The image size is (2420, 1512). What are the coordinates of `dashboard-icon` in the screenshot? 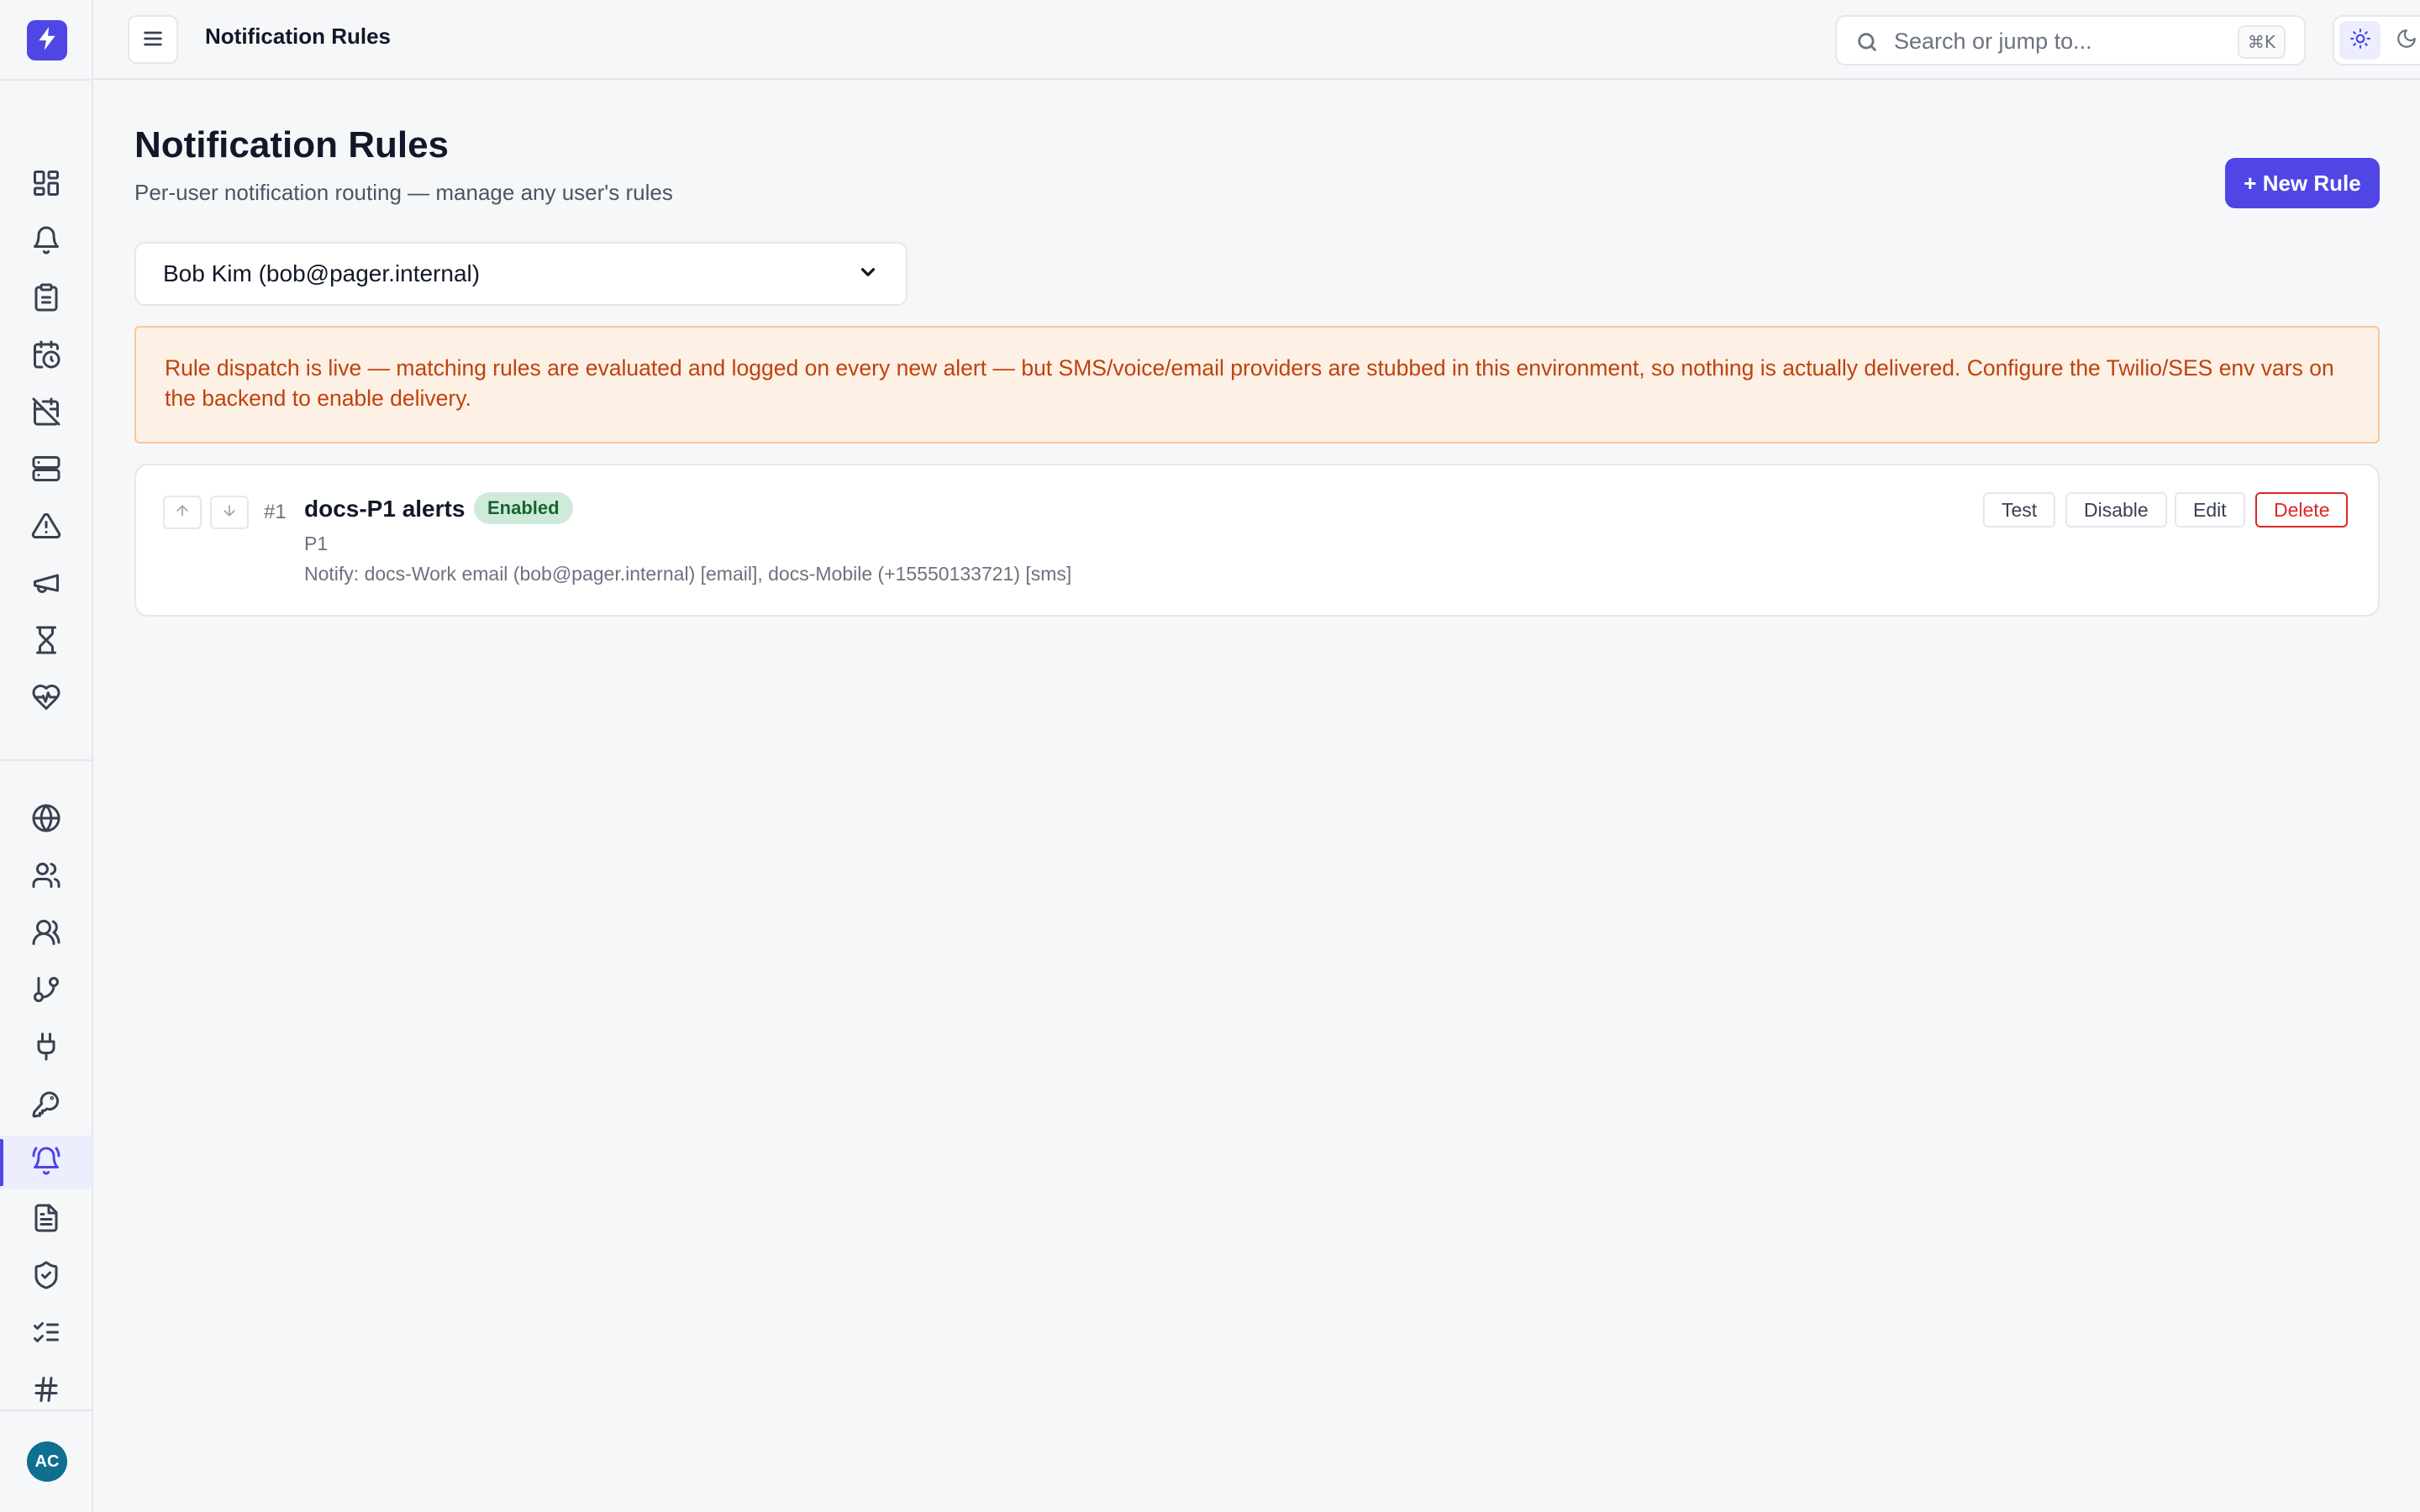 It's located at (46, 185).